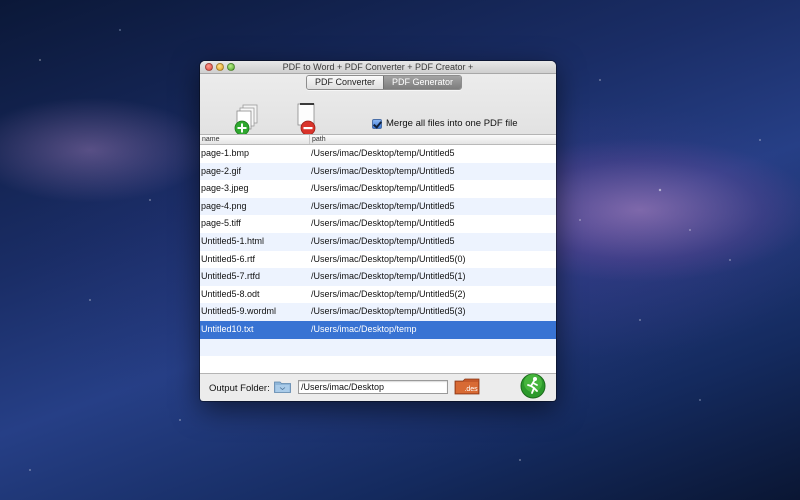 The image size is (800, 500). What do you see at coordinates (345, 82) in the screenshot?
I see `tab-pdf-converter: PDF Converter` at bounding box center [345, 82].